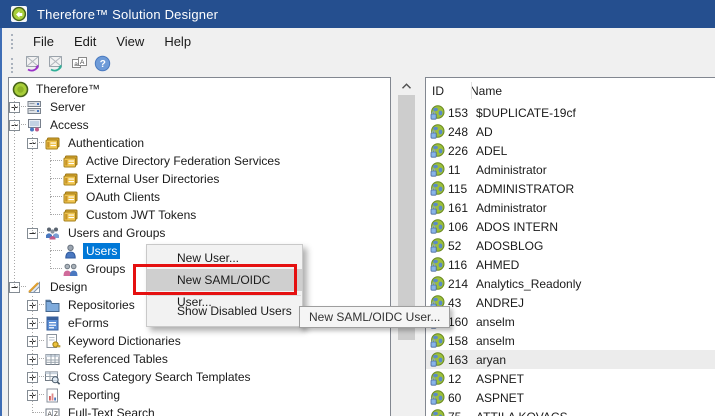  What do you see at coordinates (570, 245) in the screenshot?
I see `user-row-adosblog: 52 ADOSBLOG` at bounding box center [570, 245].